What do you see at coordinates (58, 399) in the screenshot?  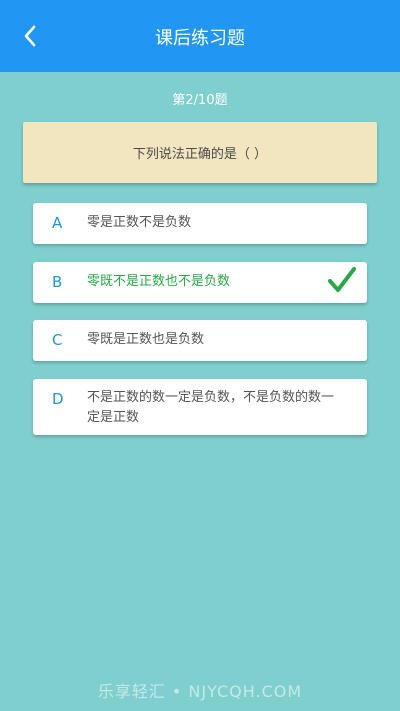 I see `option-letter: D` at bounding box center [58, 399].